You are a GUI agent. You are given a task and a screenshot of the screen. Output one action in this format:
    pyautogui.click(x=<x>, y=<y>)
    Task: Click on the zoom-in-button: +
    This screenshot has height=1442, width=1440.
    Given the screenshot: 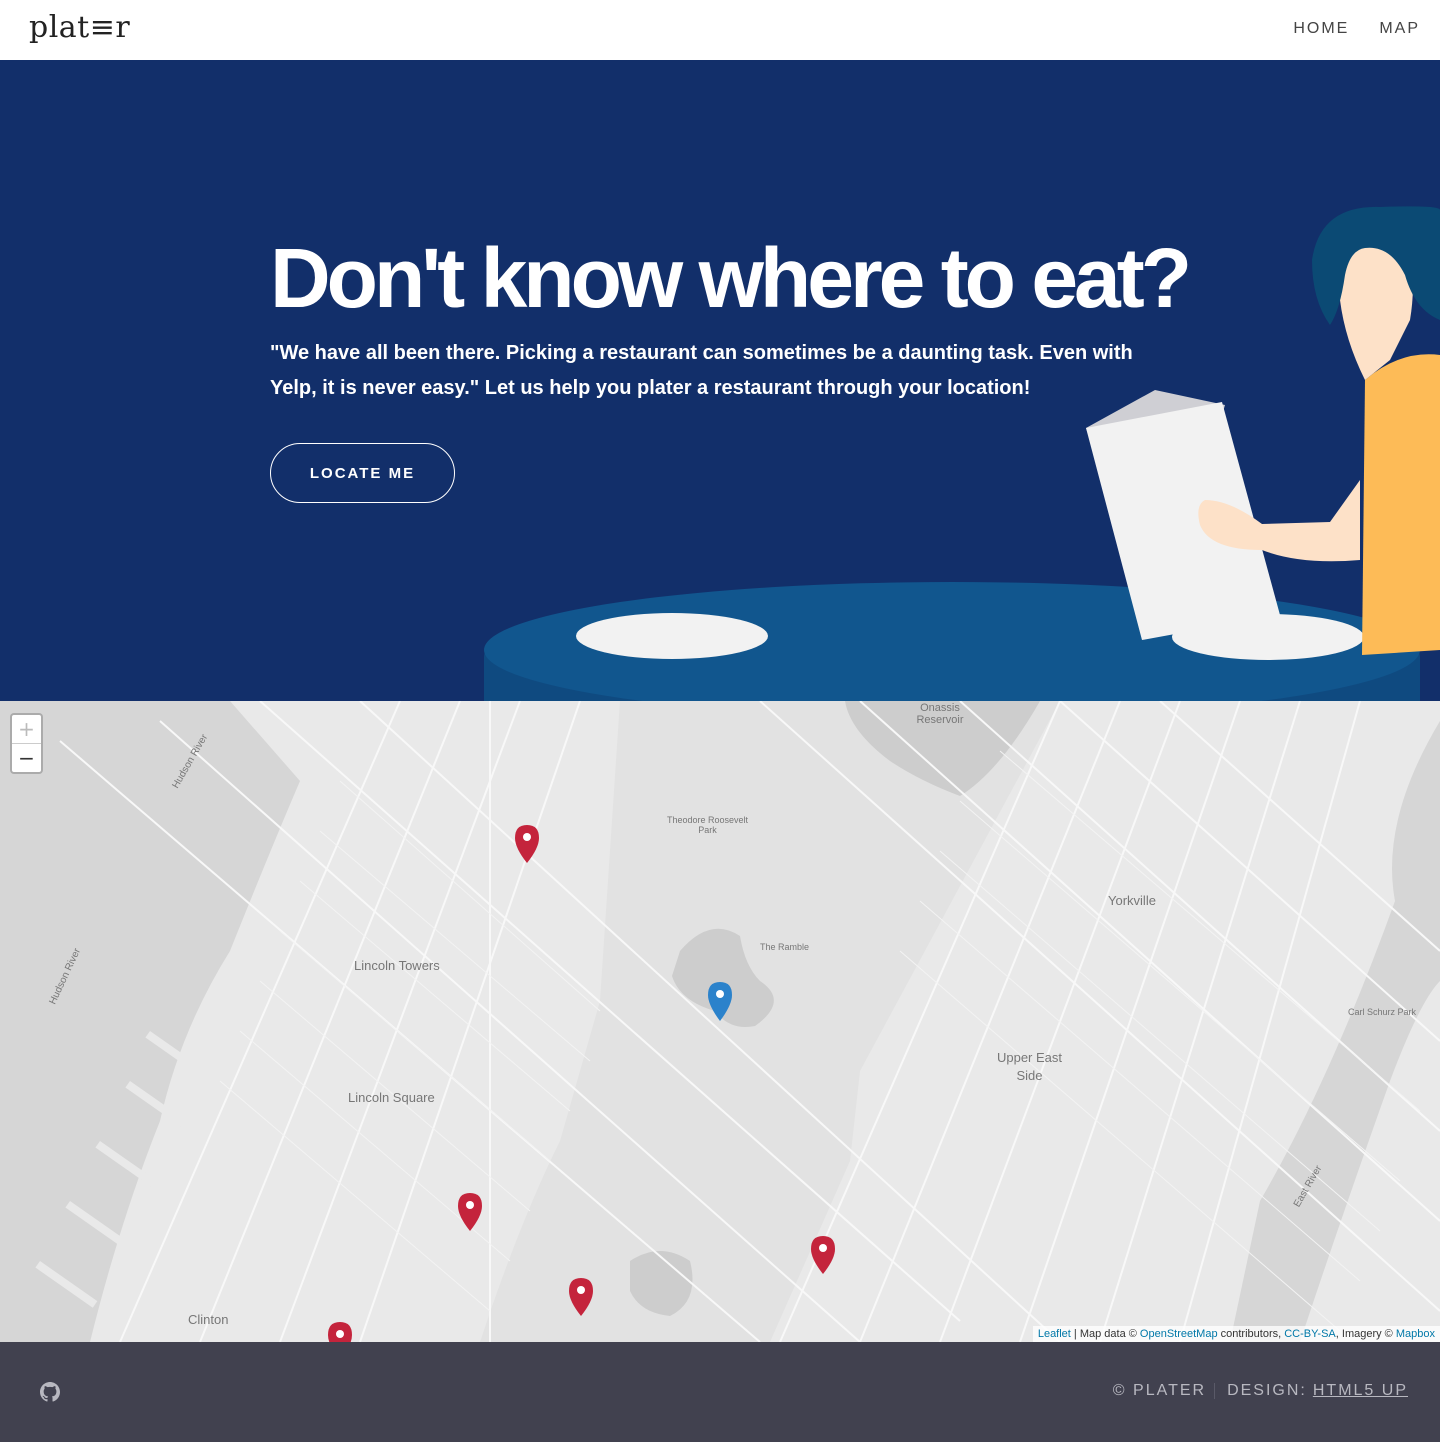 What is the action you would take?
    pyautogui.click(x=26, y=729)
    